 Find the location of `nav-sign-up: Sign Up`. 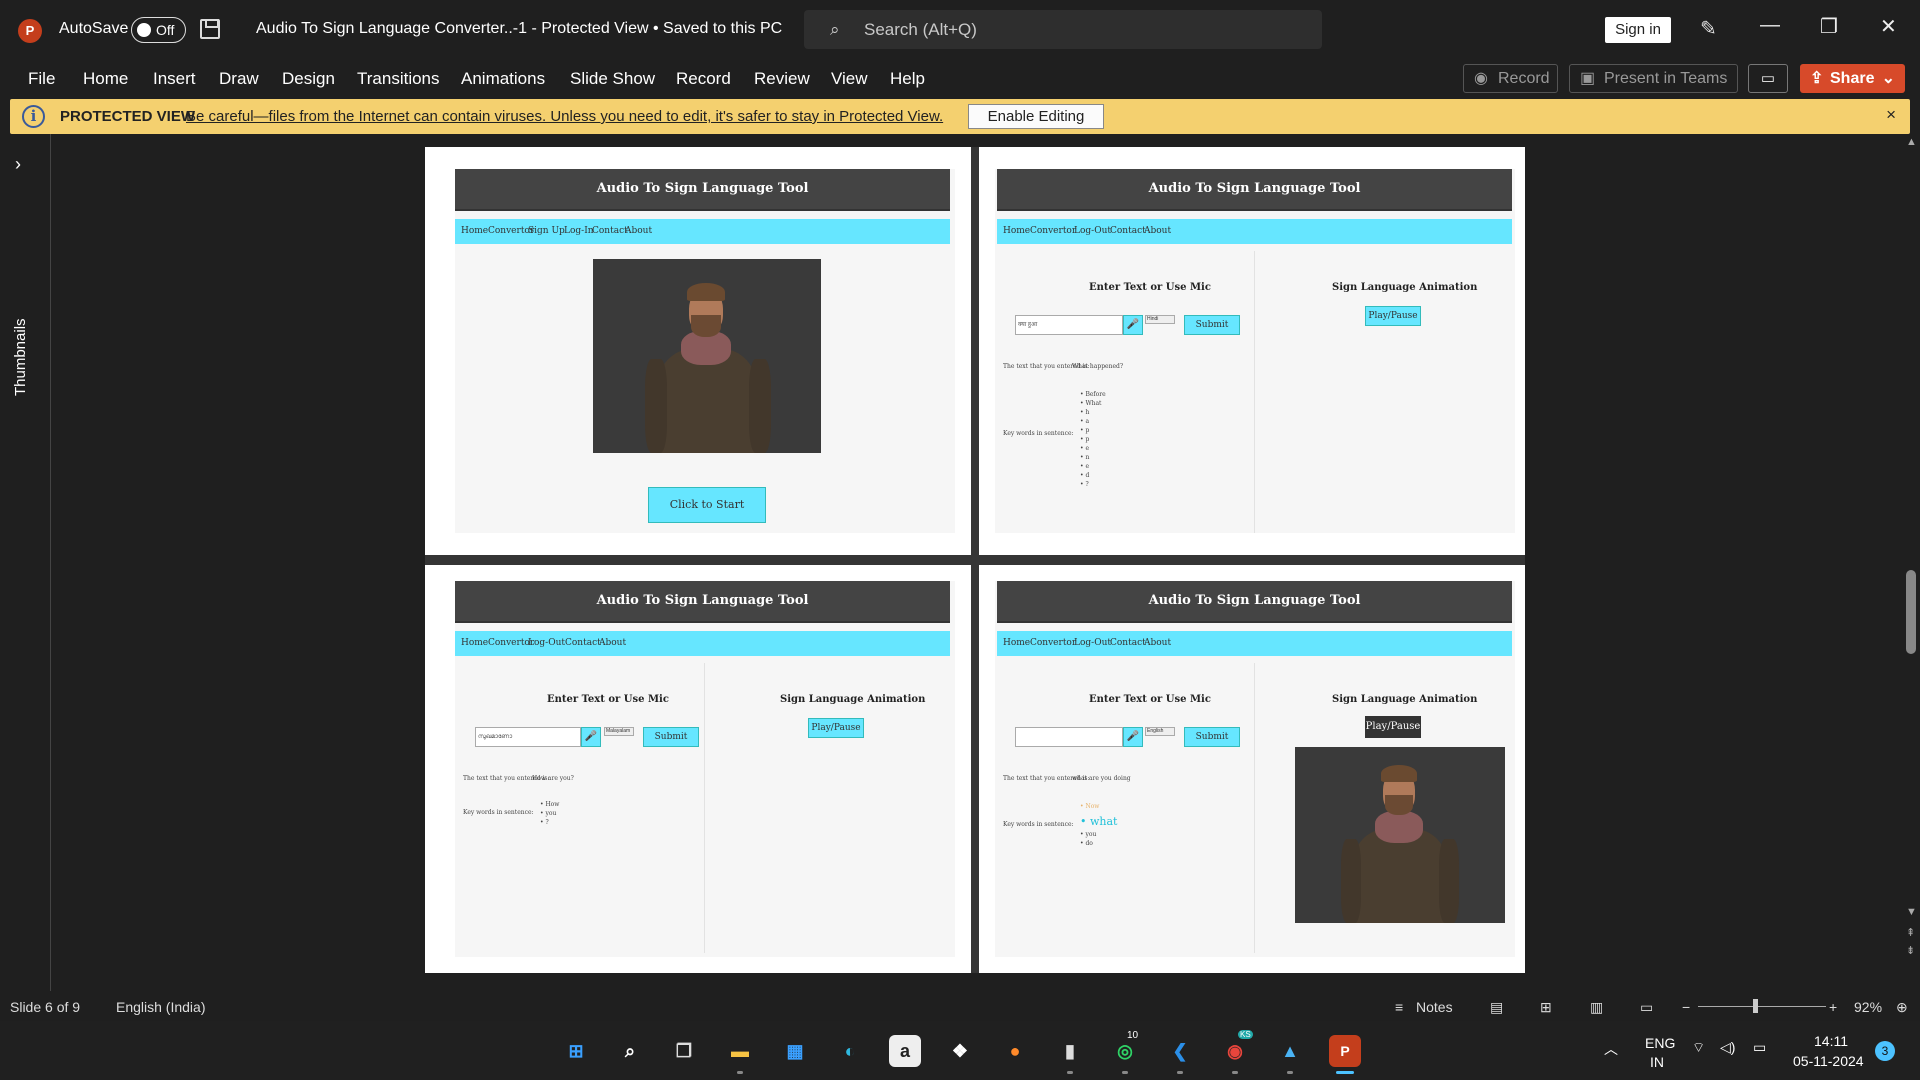

nav-sign-up: Sign Up is located at coordinates (546, 231).